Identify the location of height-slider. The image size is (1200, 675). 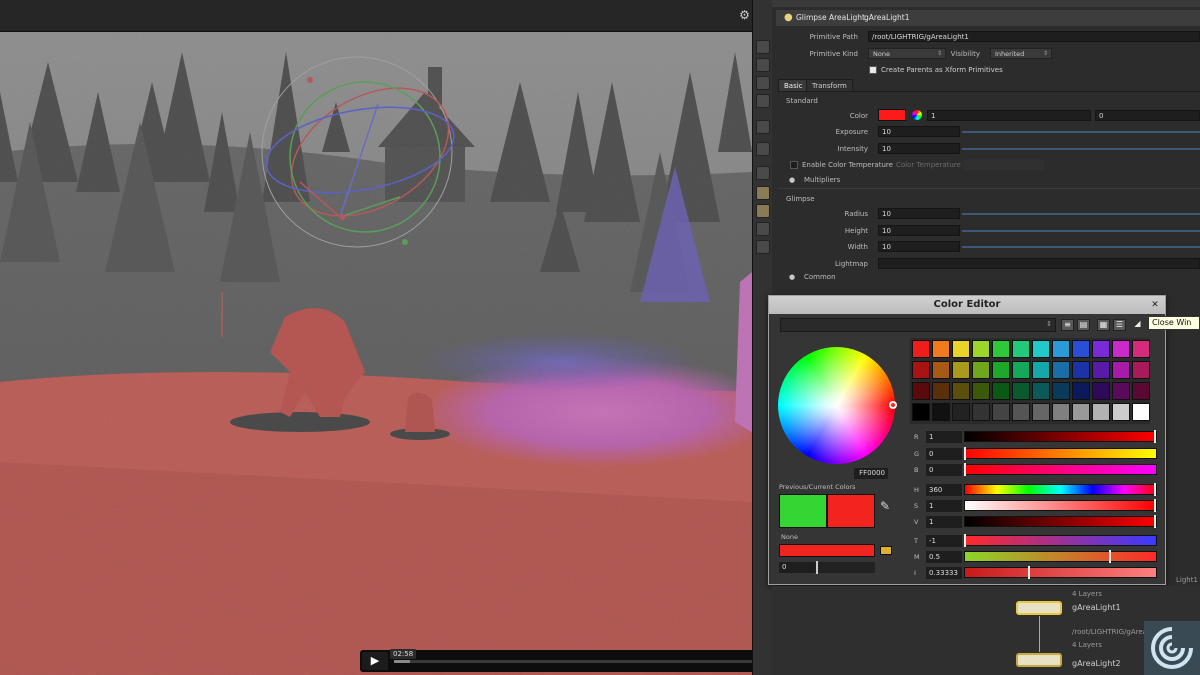
(1081, 231).